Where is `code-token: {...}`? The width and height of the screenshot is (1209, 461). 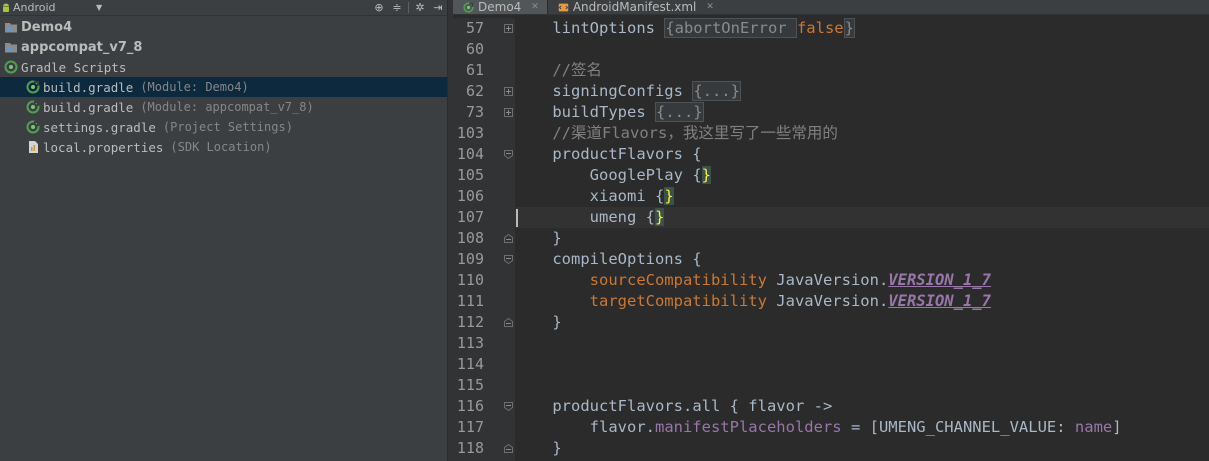 code-token: {...} is located at coordinates (716, 91).